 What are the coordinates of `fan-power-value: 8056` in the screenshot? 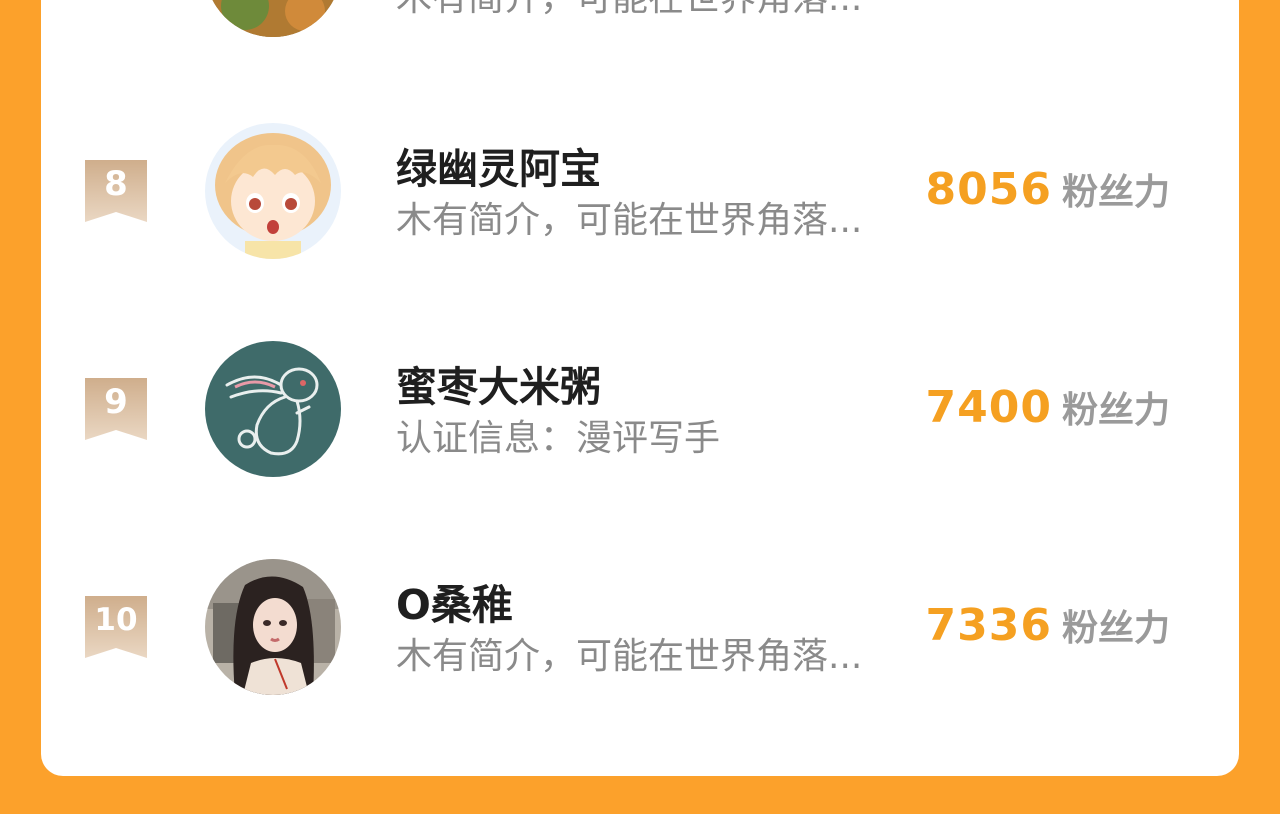 It's located at (988, 189).